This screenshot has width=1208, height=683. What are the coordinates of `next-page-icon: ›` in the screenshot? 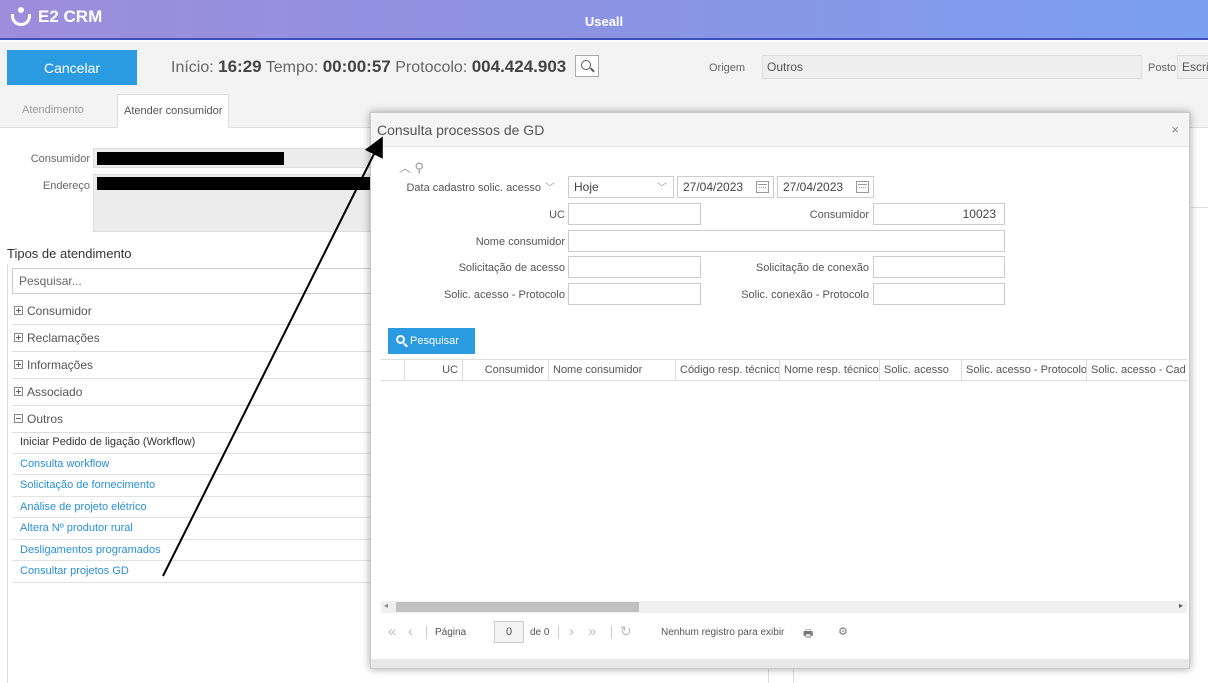 It's located at (571, 631).